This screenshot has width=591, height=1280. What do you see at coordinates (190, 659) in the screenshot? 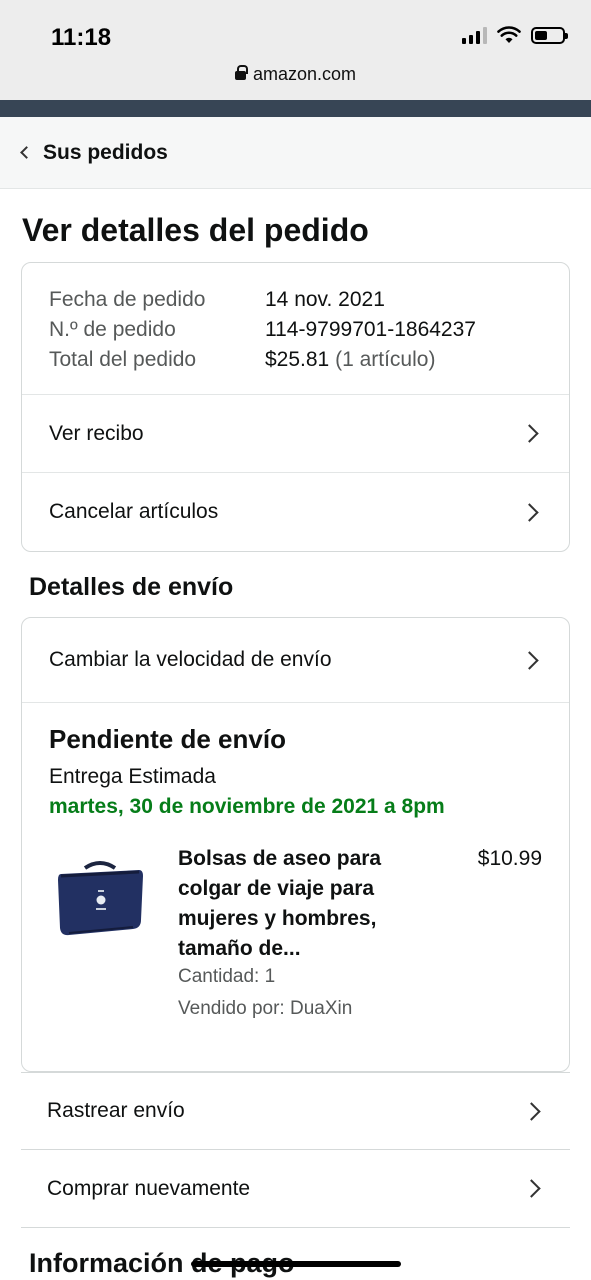
I see `change-shipping-speed-label: Cambiar la velocidad de envío` at bounding box center [190, 659].